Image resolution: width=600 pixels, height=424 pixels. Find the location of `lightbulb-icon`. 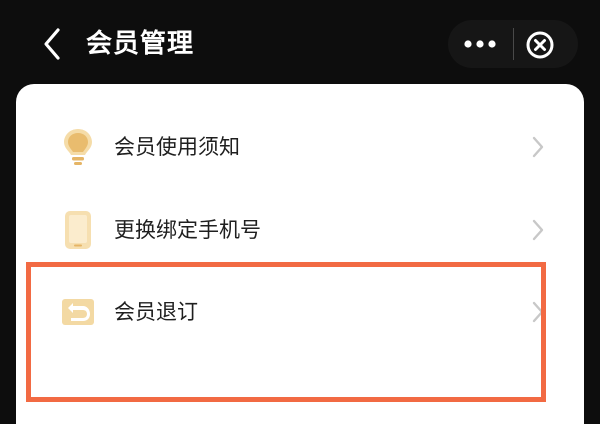

lightbulb-icon is located at coordinates (78, 147).